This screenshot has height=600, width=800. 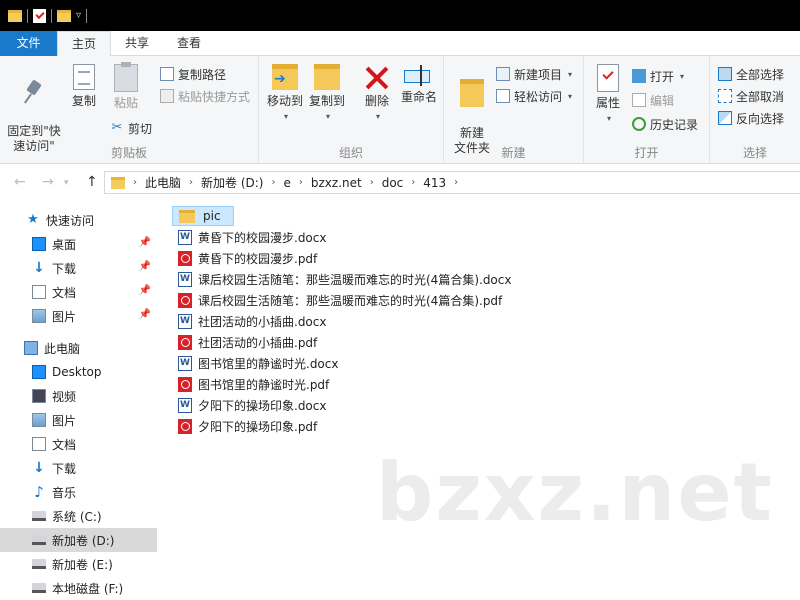 I want to click on sidebar-item-label: 图片, so click(x=64, y=420).